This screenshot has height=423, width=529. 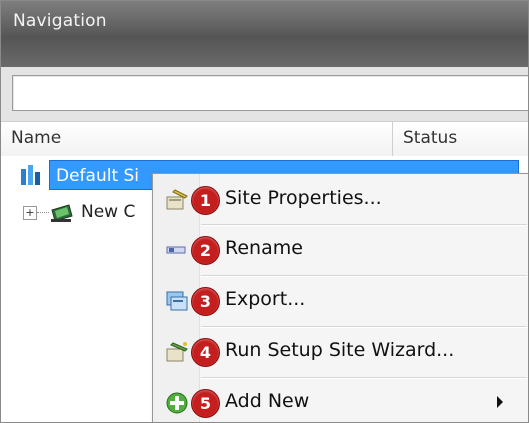 I want to click on site-icon, so click(x=30, y=175).